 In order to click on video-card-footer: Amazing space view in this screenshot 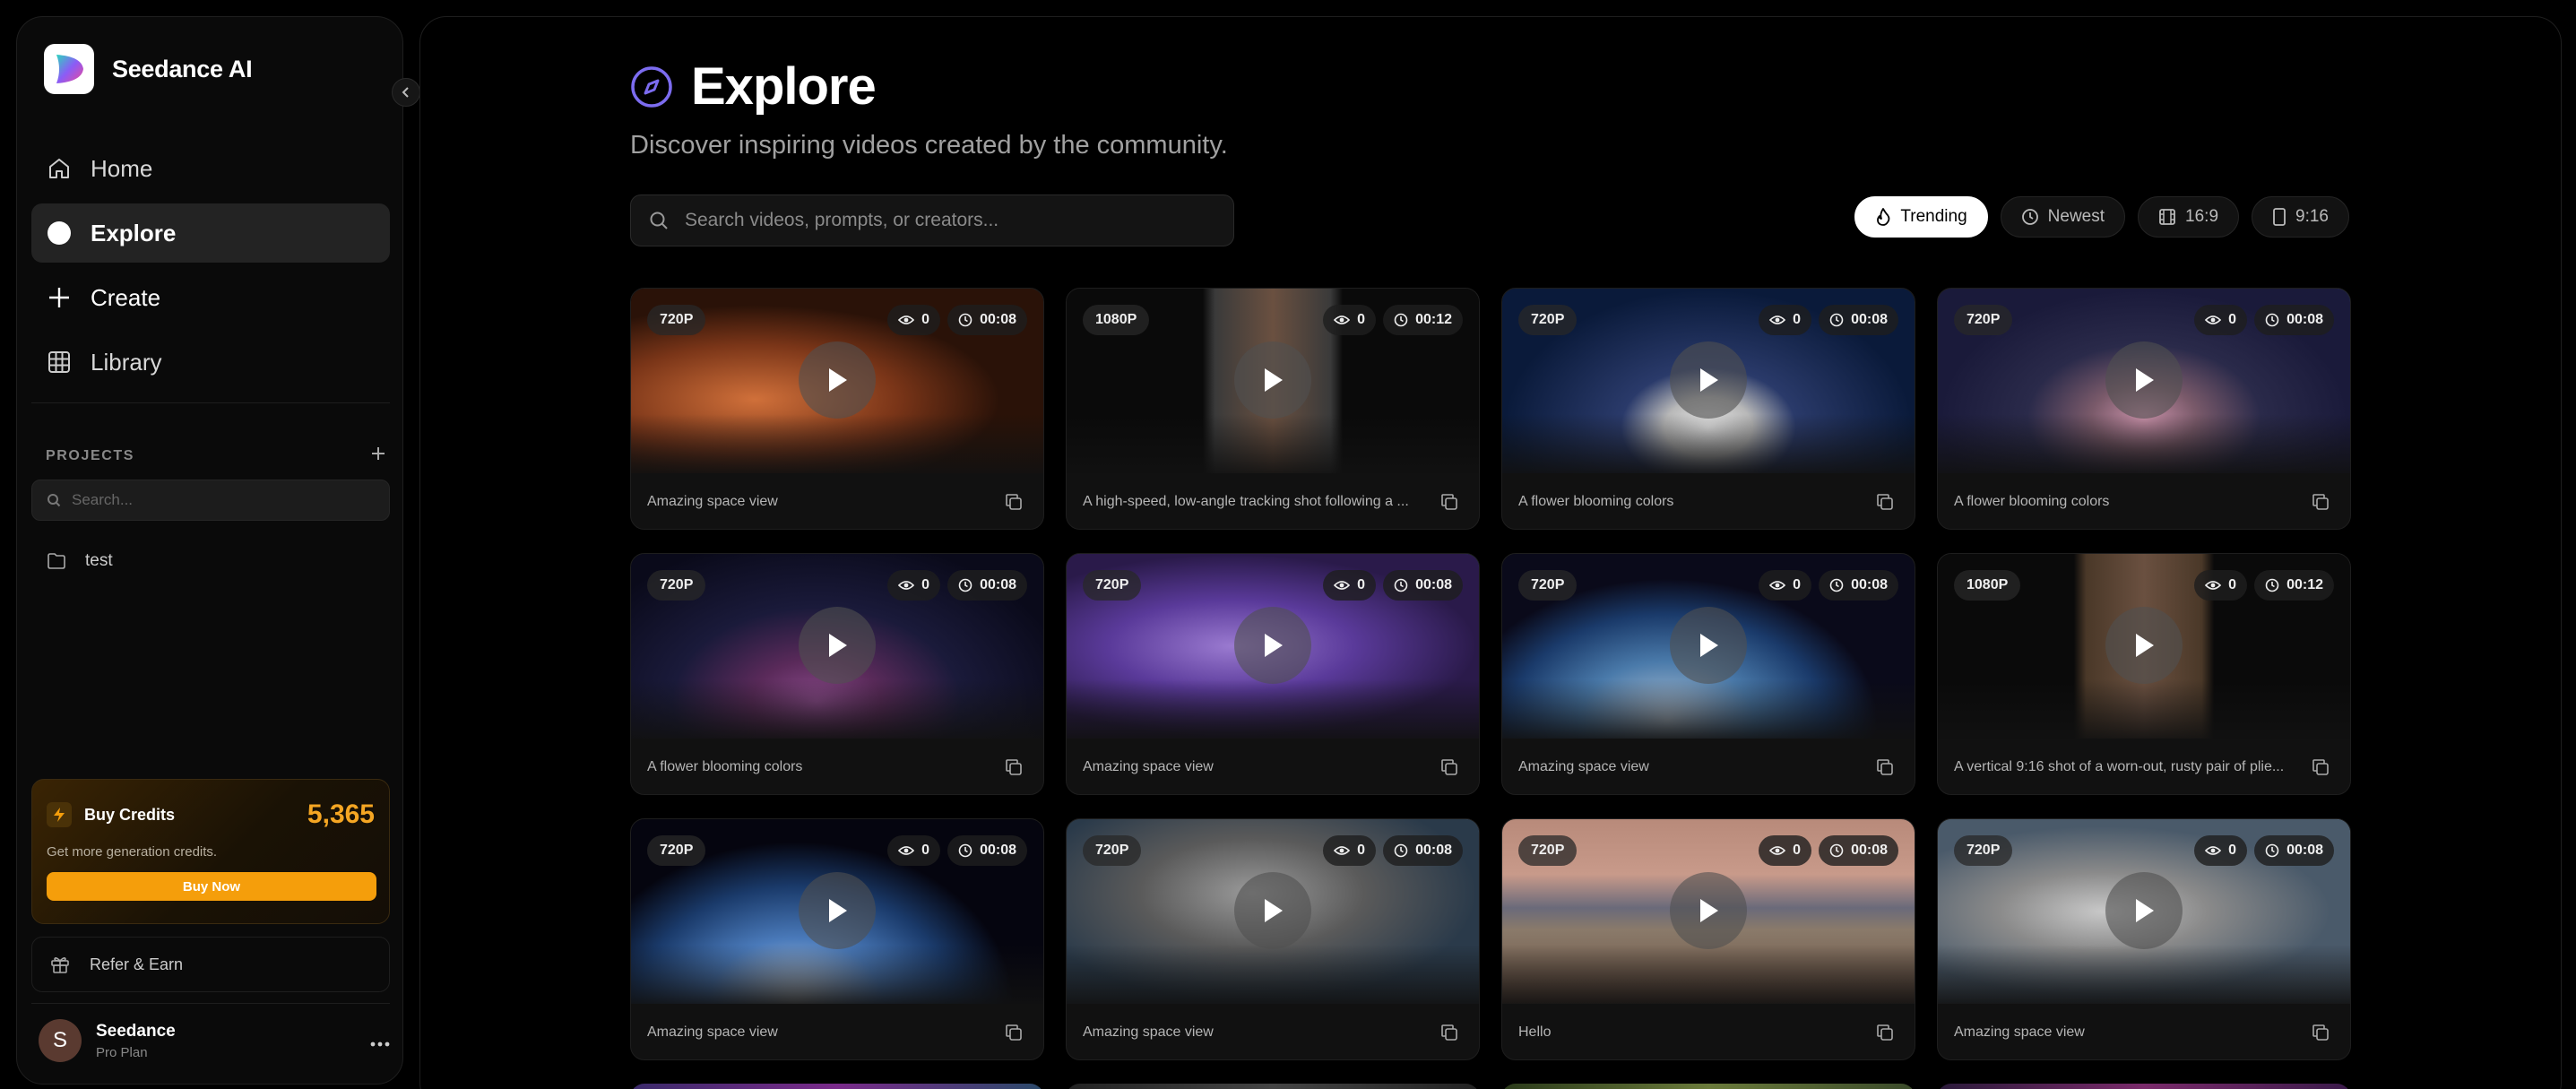, I will do `click(1273, 766)`.